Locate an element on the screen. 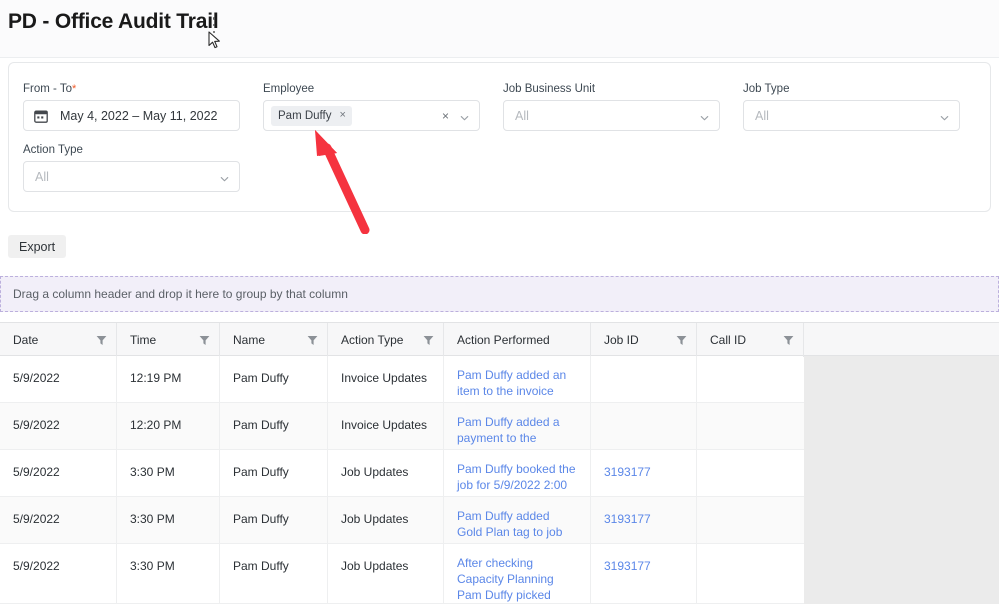  column-header-label: Job ID is located at coordinates (621, 340).